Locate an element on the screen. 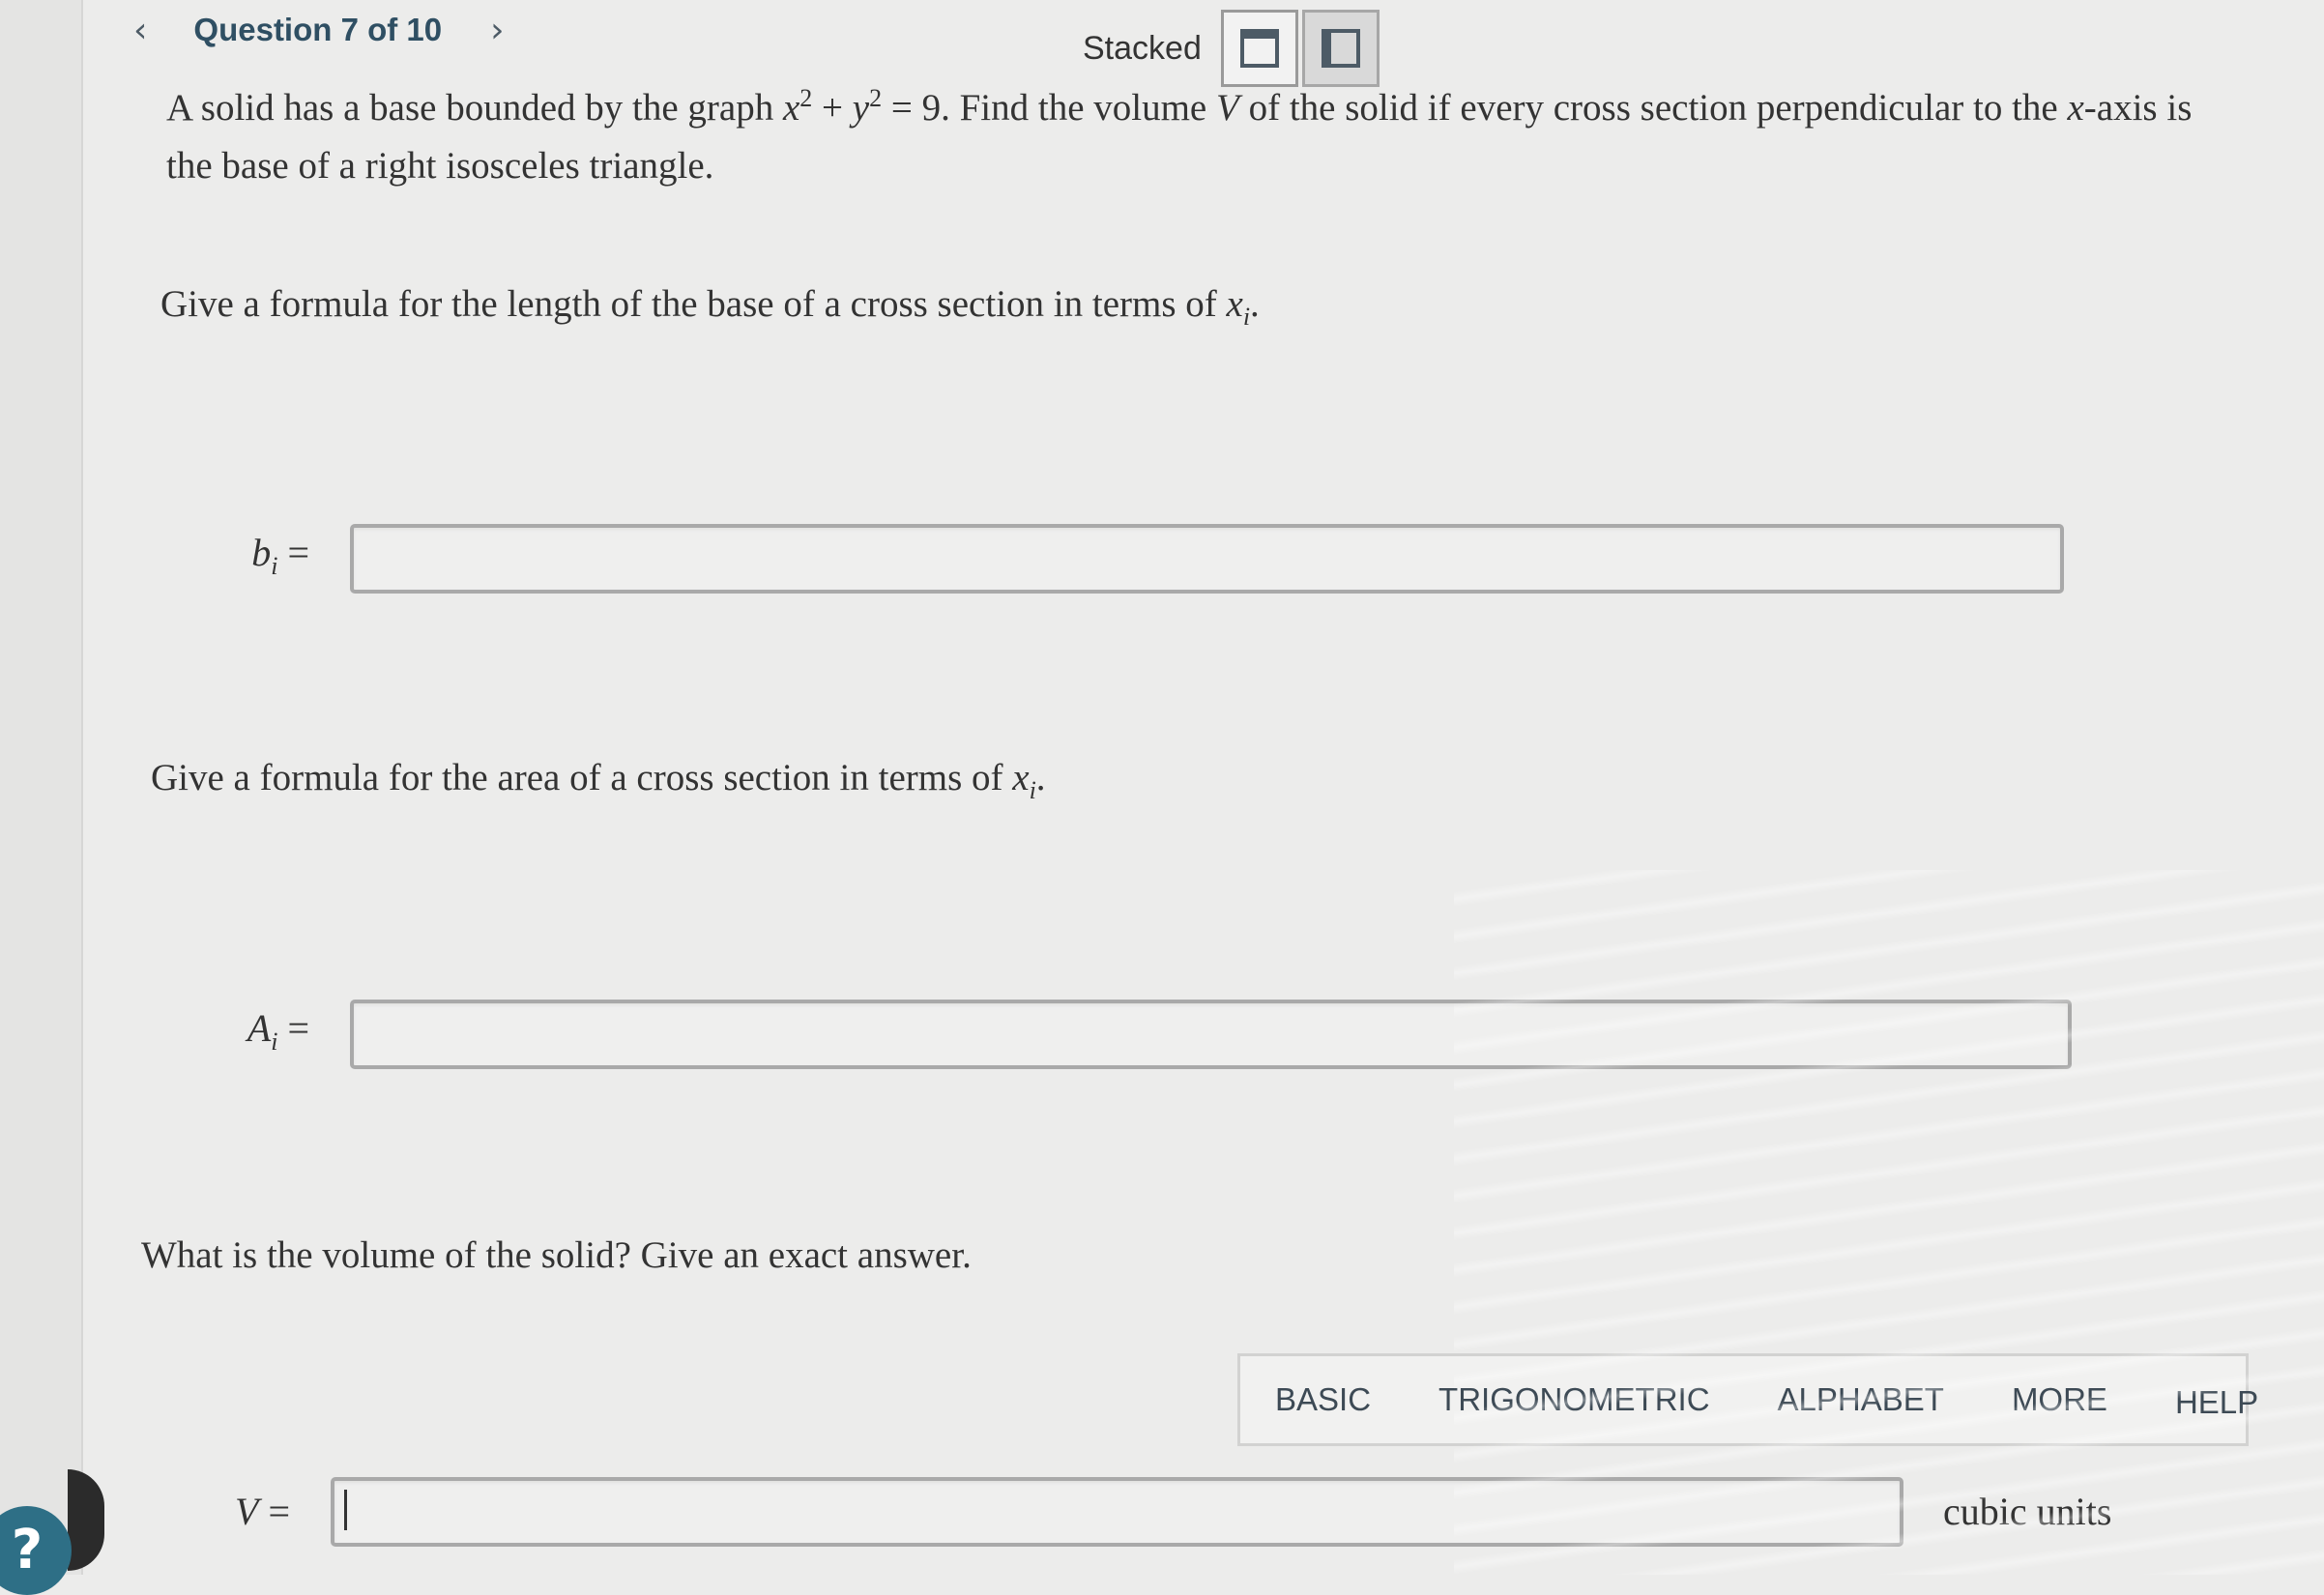 The width and height of the screenshot is (2324, 1595). part2-equals: = is located at coordinates (293, 1028).